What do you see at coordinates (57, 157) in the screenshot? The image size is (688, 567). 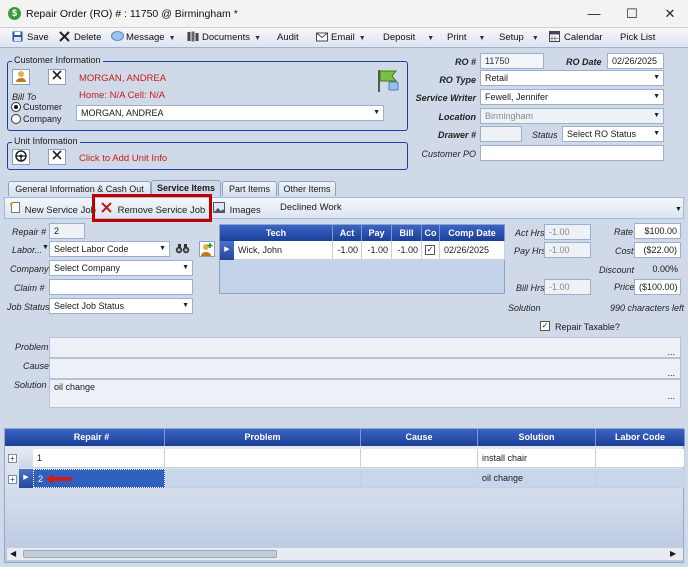 I see `clear-unit-button` at bounding box center [57, 157].